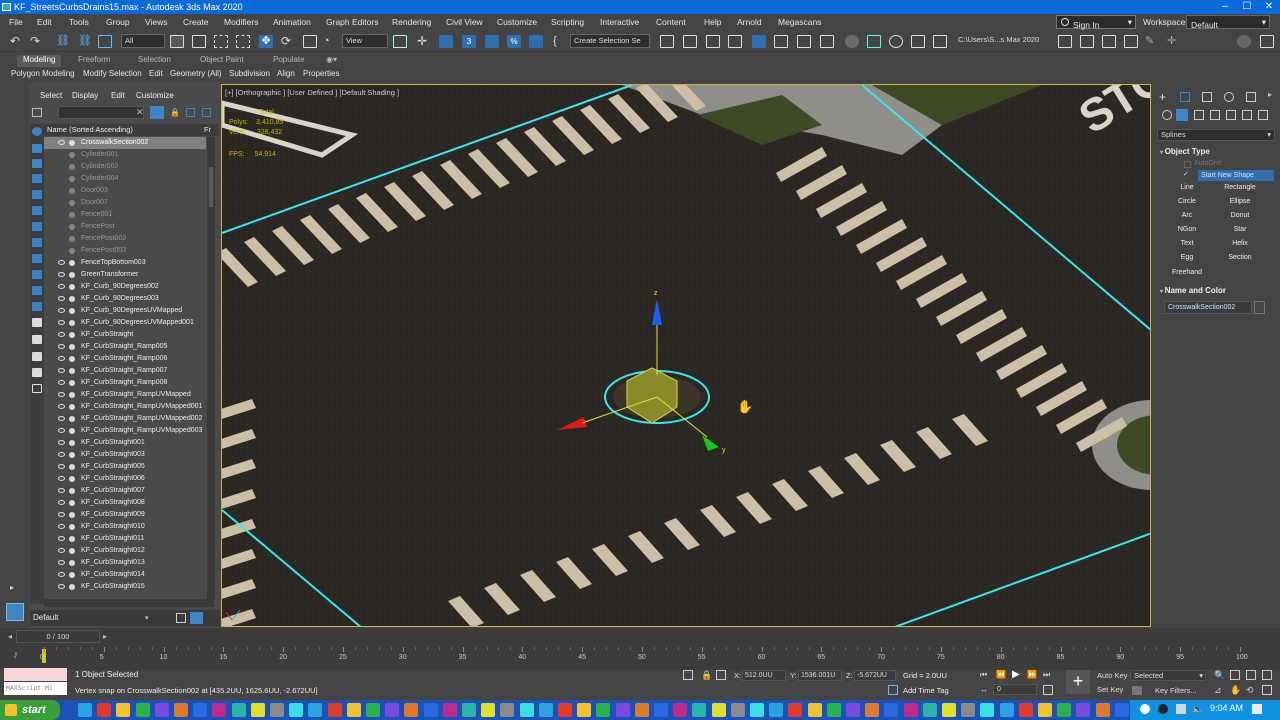 The height and width of the screenshot is (720, 1280). What do you see at coordinates (286, 73) in the screenshot?
I see `ribbon-align: Align` at bounding box center [286, 73].